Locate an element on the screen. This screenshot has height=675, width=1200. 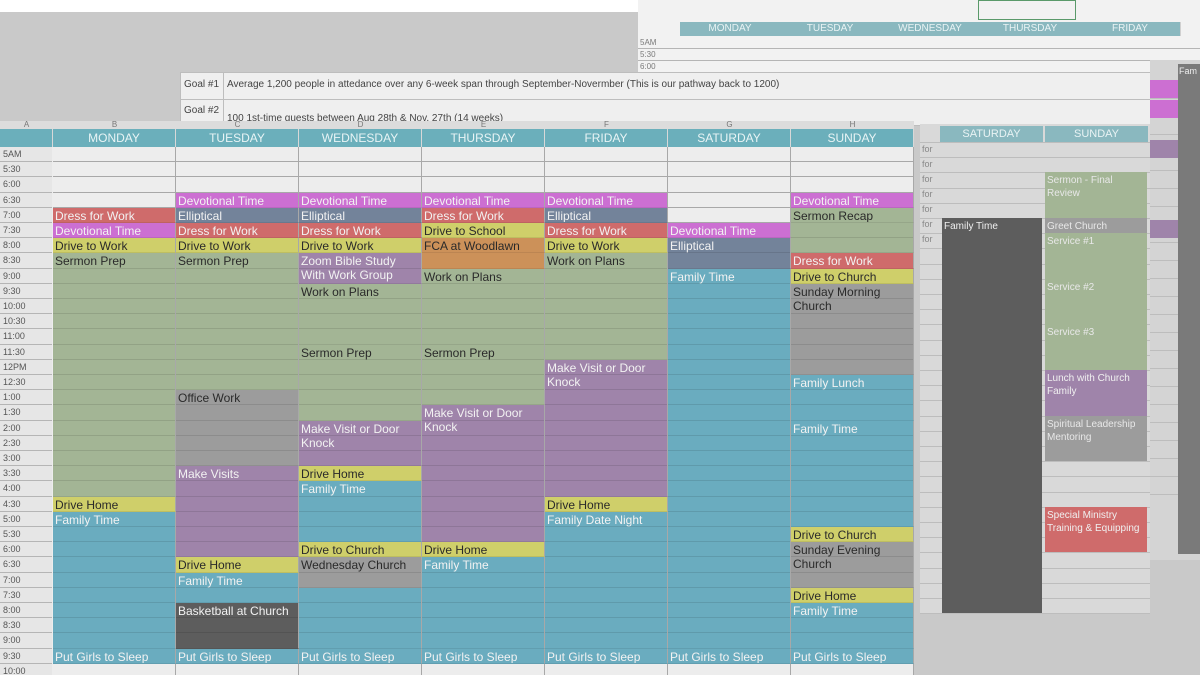
schedule-event: FCA at Woodlawn is located at coordinates (483, 246).